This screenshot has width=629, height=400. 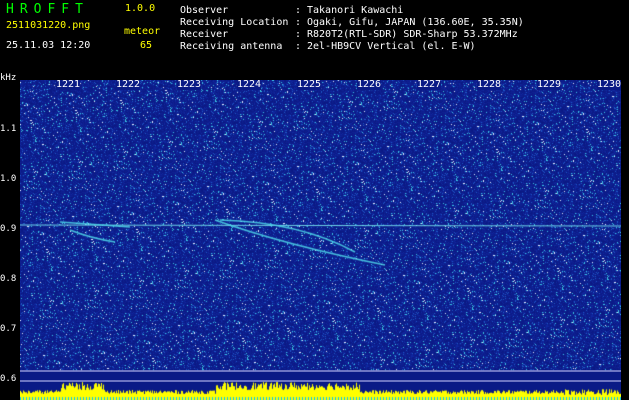 I want to click on x-tick-label: 1223, so click(x=189, y=84).